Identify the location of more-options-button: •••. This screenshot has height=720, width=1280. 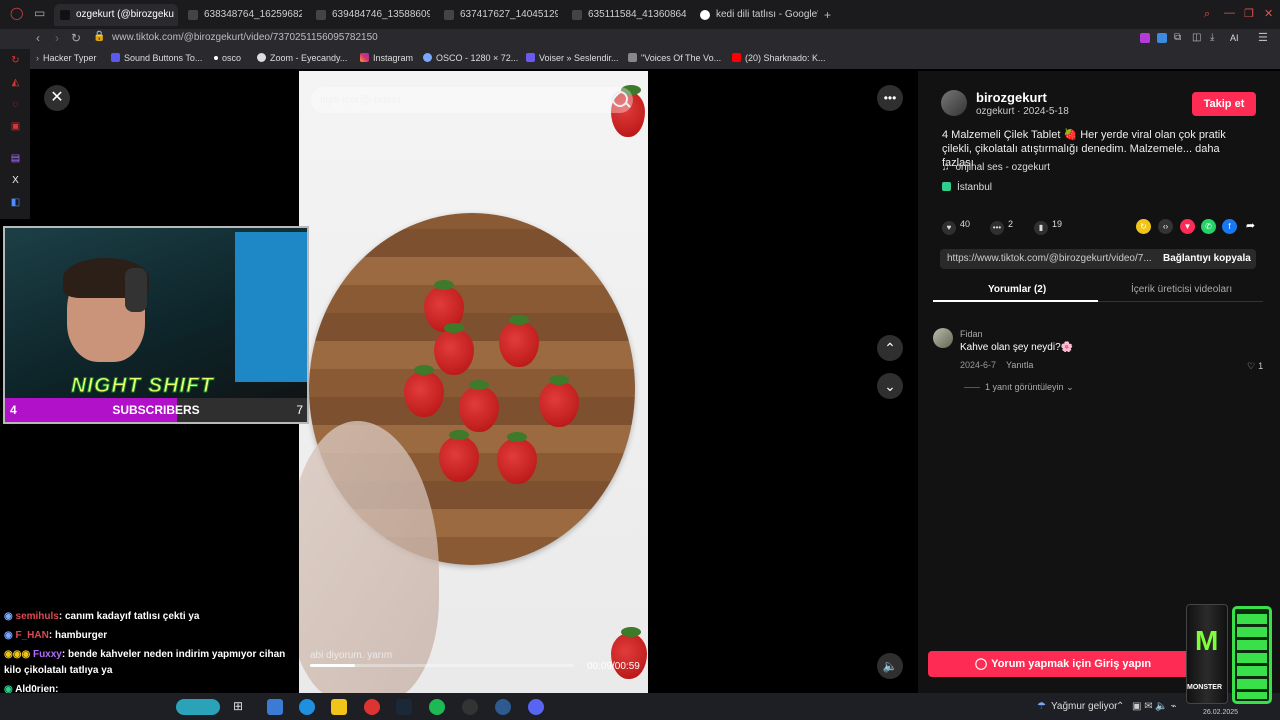
(890, 98).